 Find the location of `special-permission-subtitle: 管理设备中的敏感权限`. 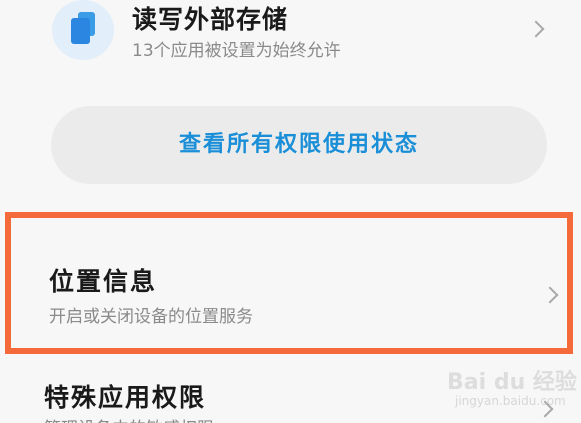

special-permission-subtitle: 管理设备中的敏感权限 is located at coordinates (129, 418).